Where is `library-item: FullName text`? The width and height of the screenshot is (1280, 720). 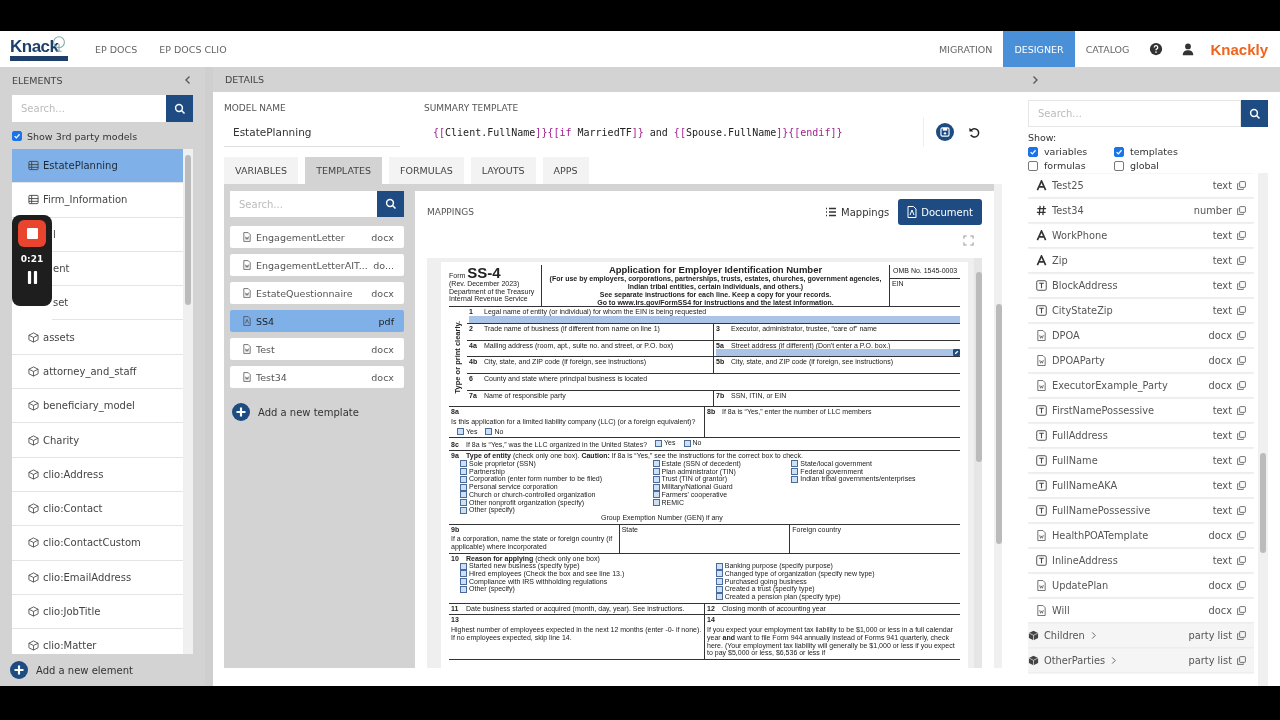
library-item: FullName text is located at coordinates (1141, 461).